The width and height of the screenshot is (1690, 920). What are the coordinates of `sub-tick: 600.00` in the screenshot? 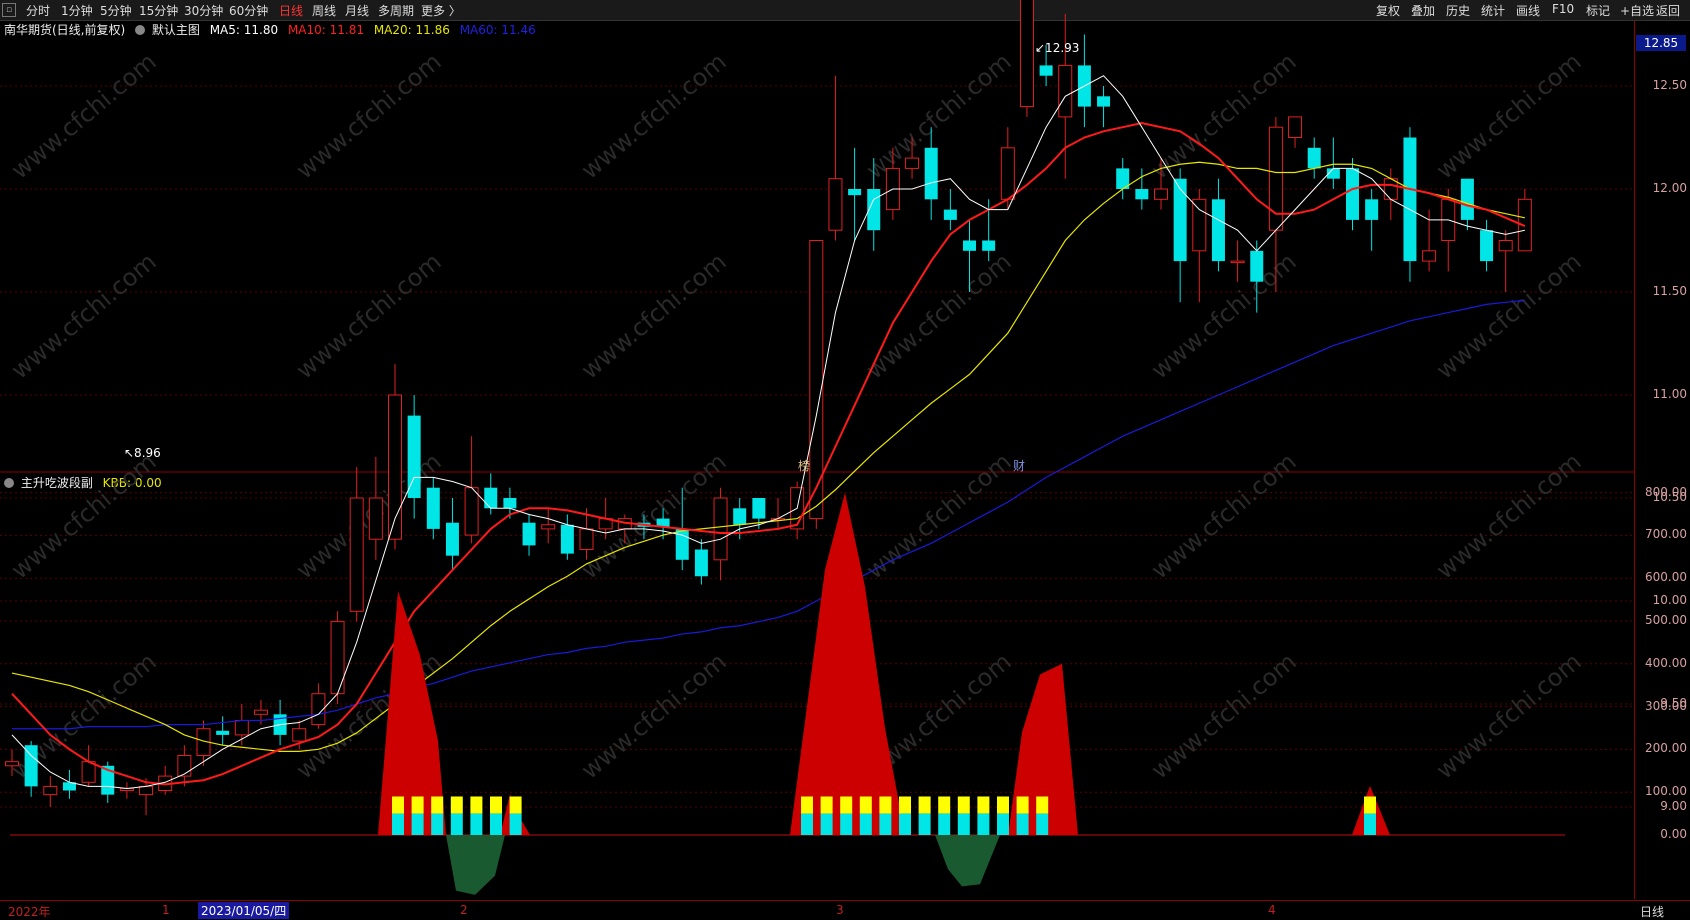 It's located at (1666, 577).